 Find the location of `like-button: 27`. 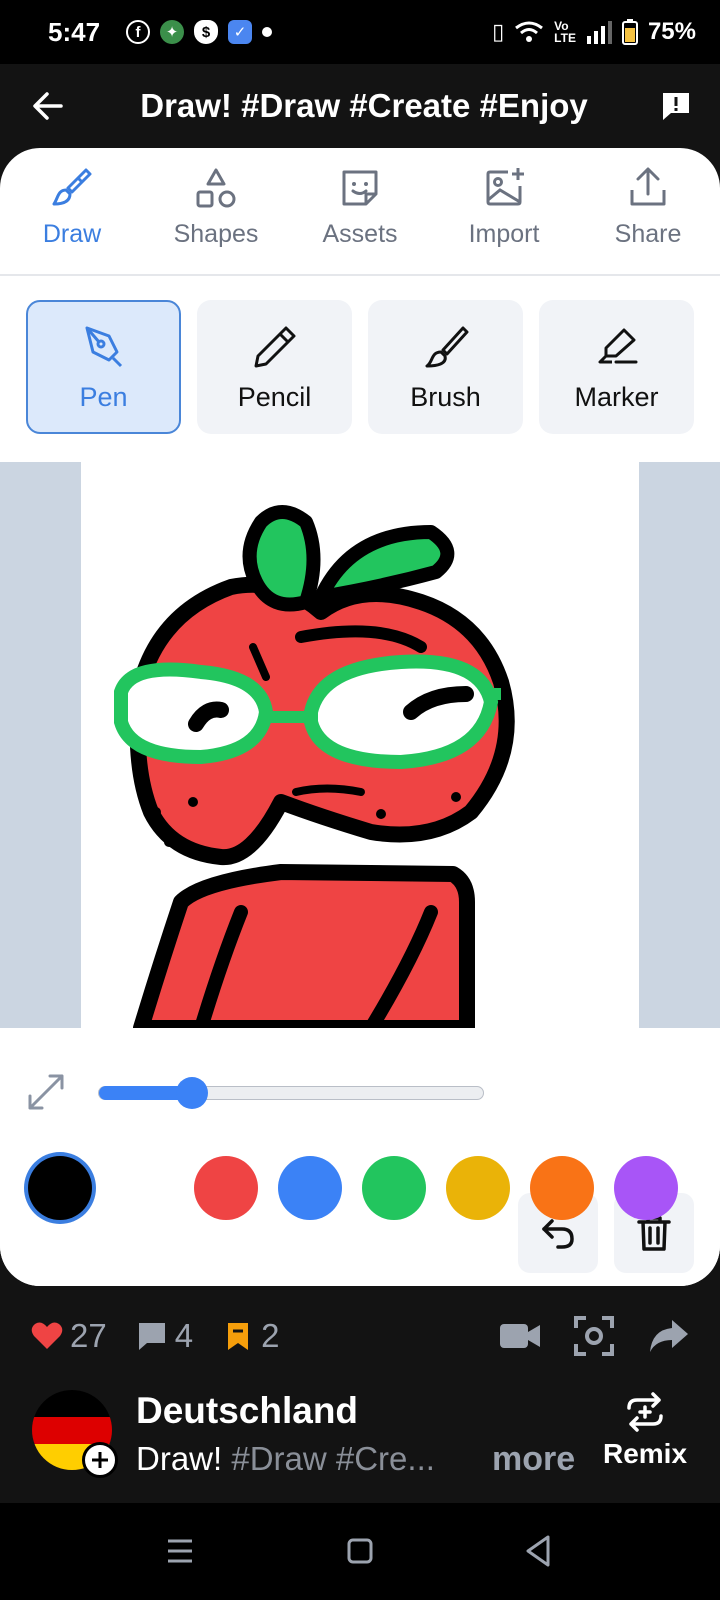

like-button: 27 is located at coordinates (68, 1336).